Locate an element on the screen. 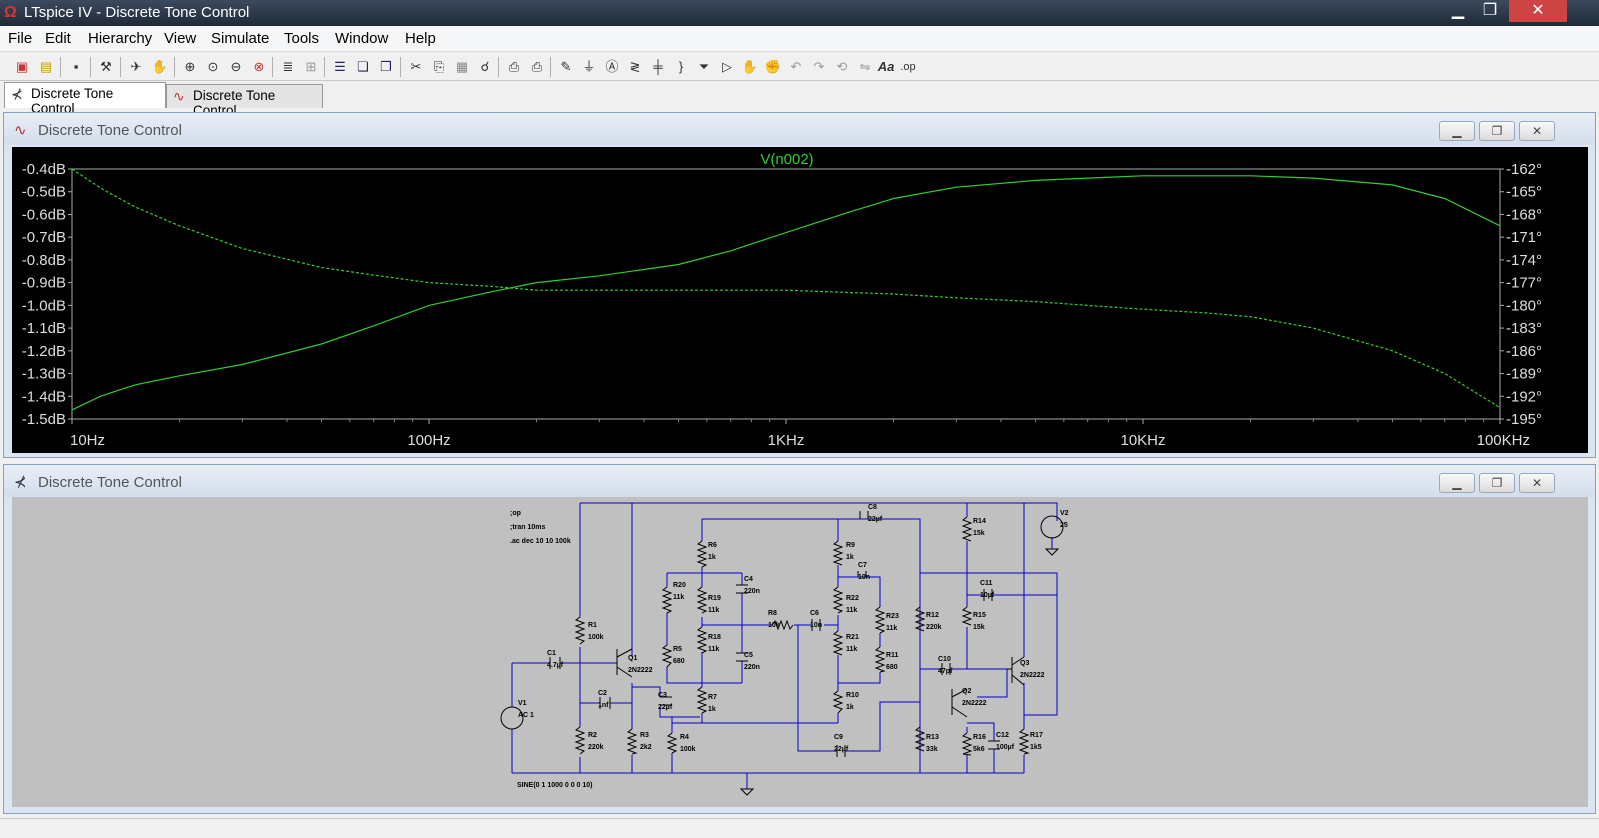 This screenshot has height=838, width=1599. component-value-label: 15k is located at coordinates (979, 627).